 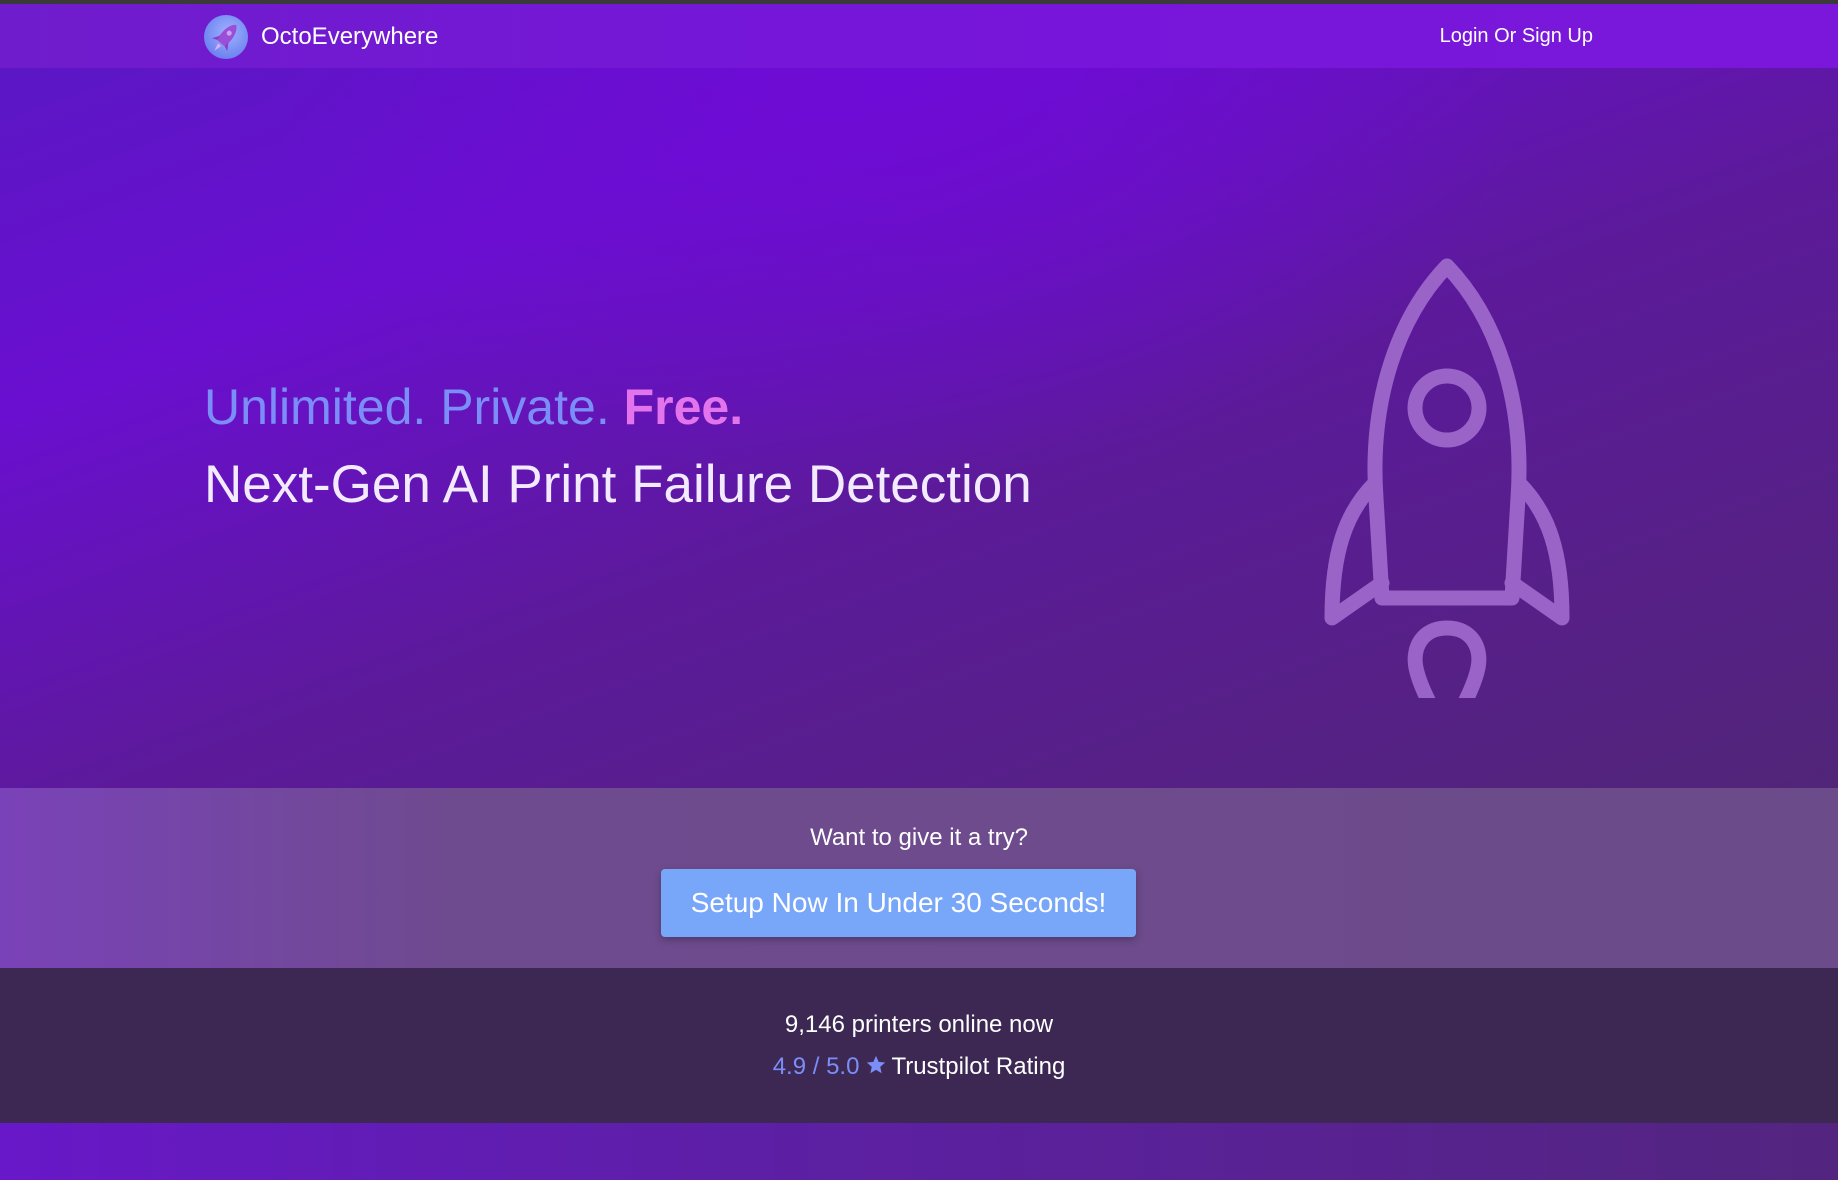 I want to click on login-signup-link: Login Or Sign Up, so click(x=1516, y=36).